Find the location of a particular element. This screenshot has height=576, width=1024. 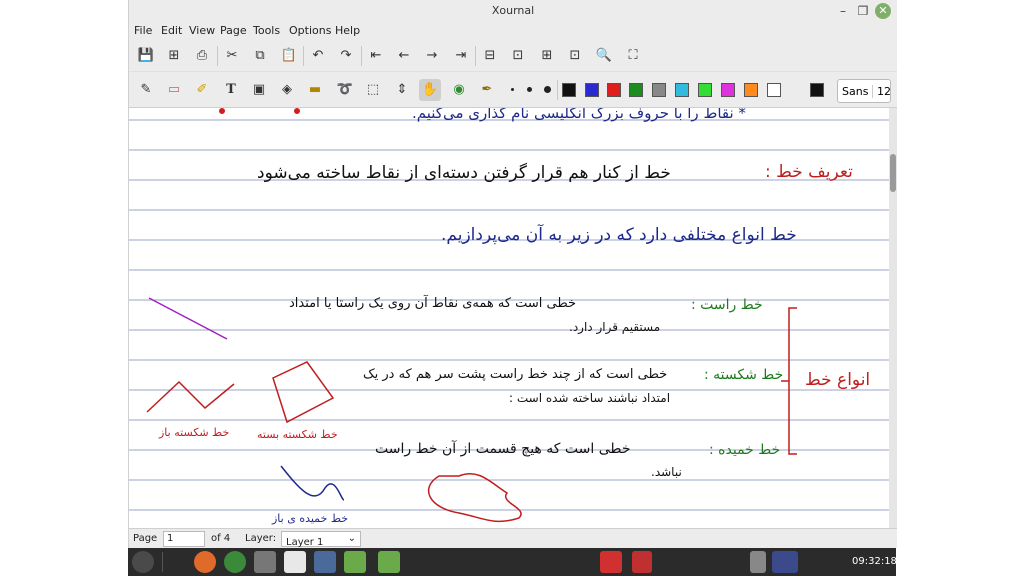

tools-toolbar: ✎ ▭ ✐ T ▣ ◈ ▬ ➰ ⬚ ⇕ ✋ ◉ ✒ is located at coordinates (513, 90).